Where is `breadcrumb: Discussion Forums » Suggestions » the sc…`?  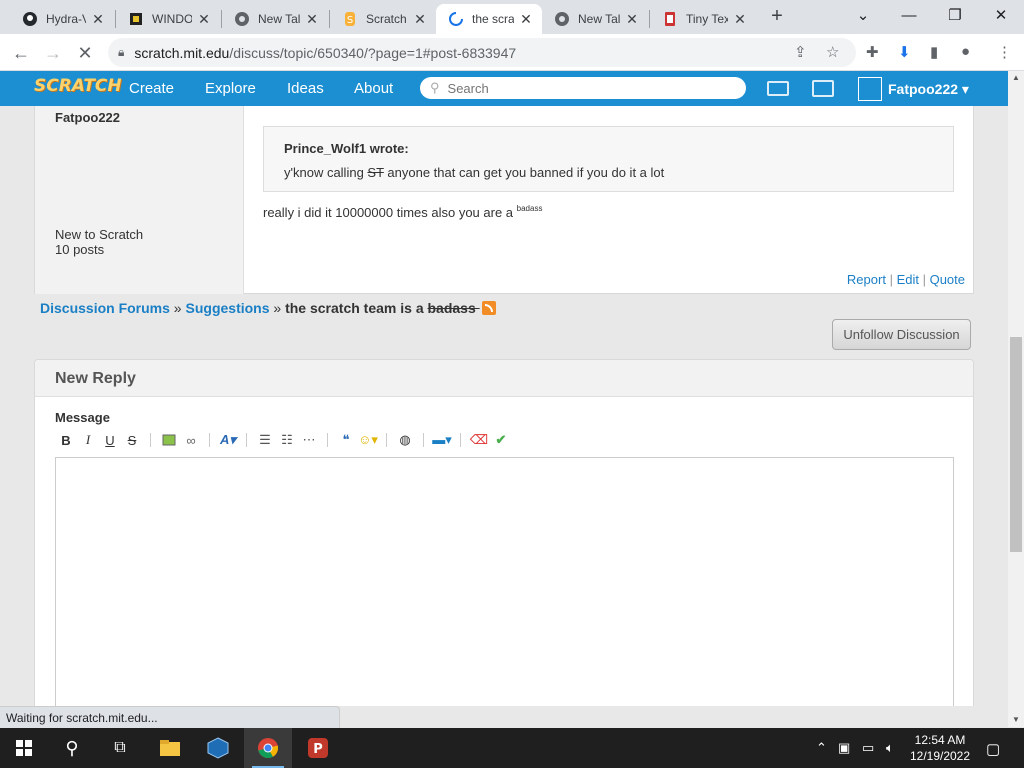 breadcrumb: Discussion Forums » Suggestions » the sc… is located at coordinates (268, 308).